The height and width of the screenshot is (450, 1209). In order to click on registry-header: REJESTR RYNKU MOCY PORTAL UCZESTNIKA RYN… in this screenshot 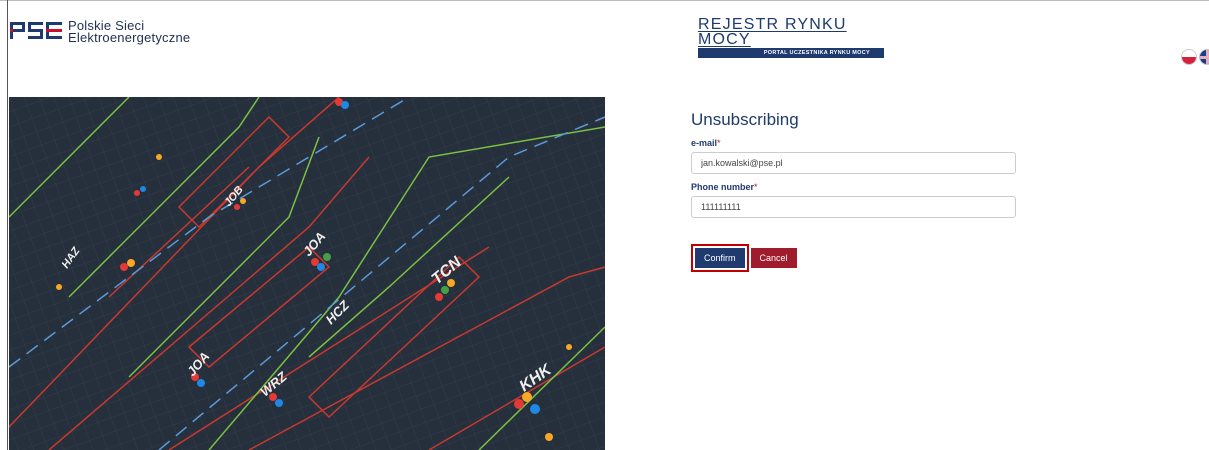, I will do `click(791, 37)`.